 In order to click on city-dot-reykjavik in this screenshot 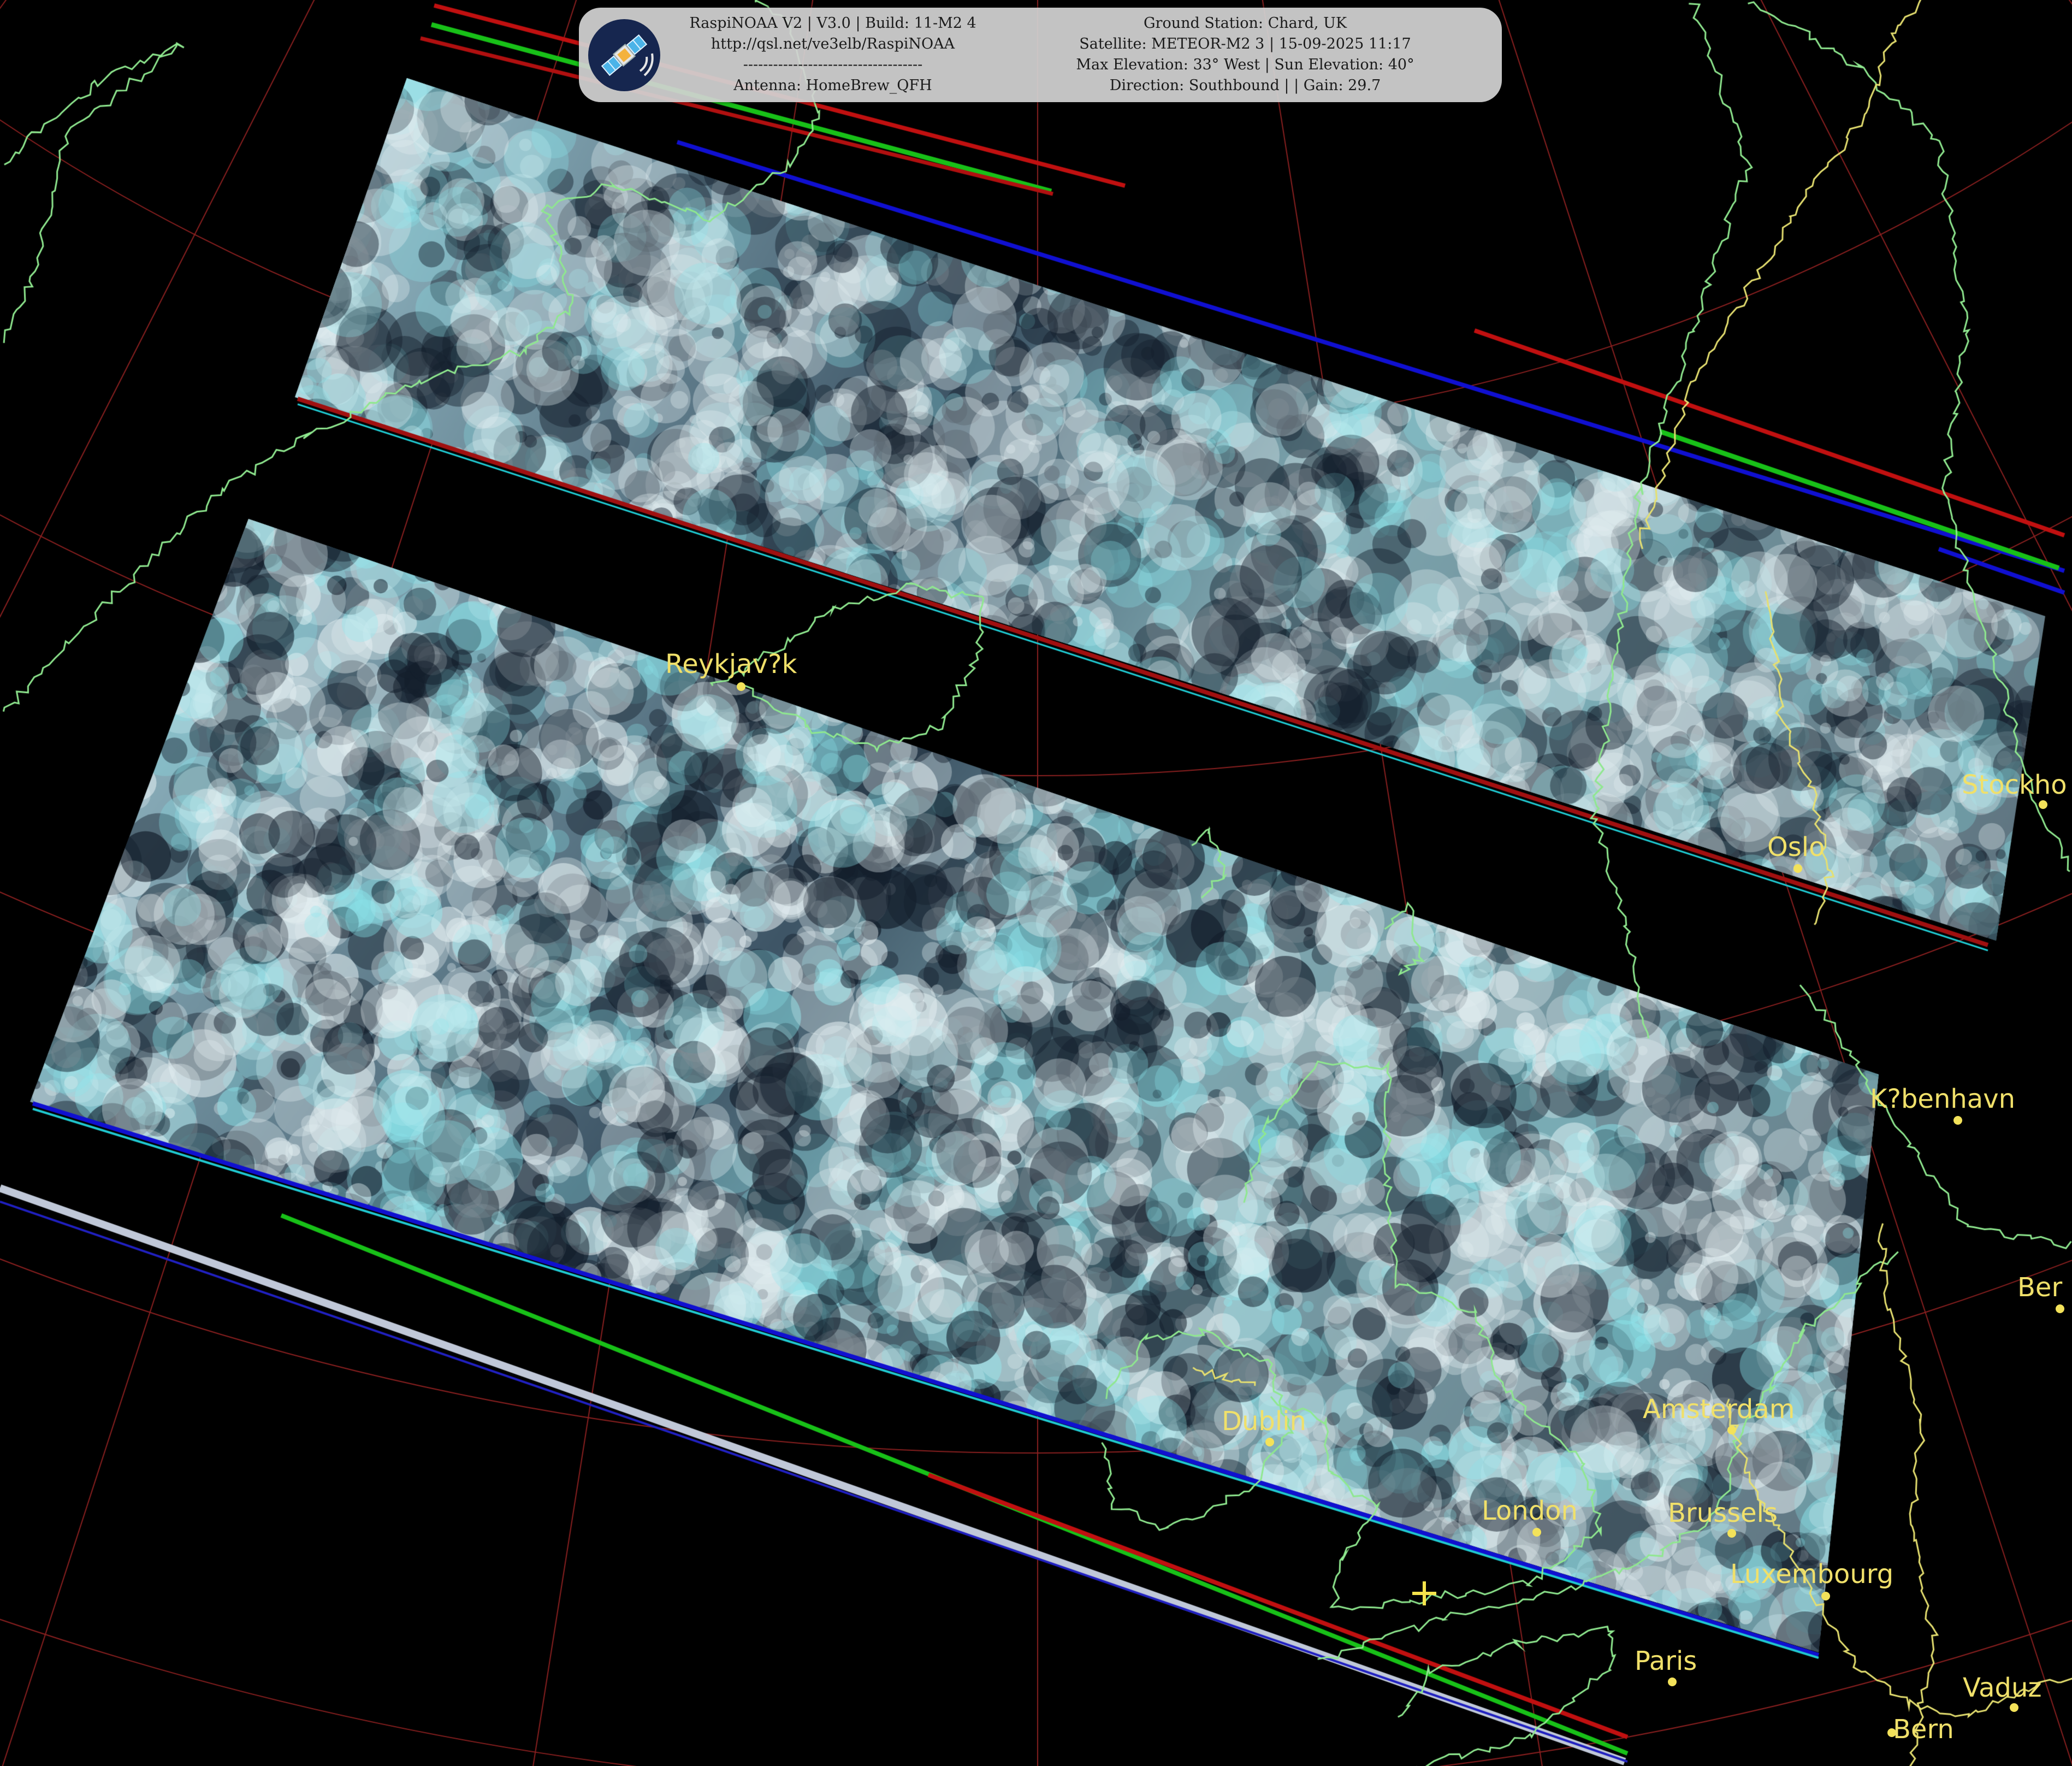, I will do `click(741, 687)`.